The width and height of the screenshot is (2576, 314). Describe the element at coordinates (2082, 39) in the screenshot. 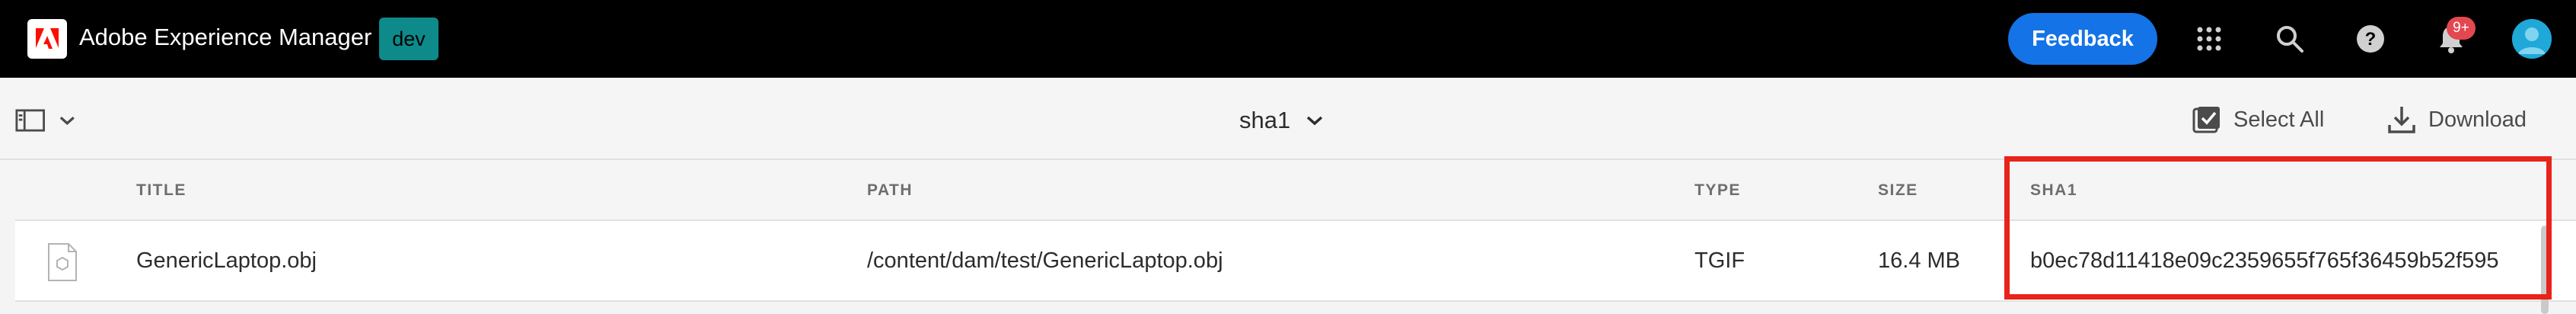

I see `feedback-button: Feedback` at that location.